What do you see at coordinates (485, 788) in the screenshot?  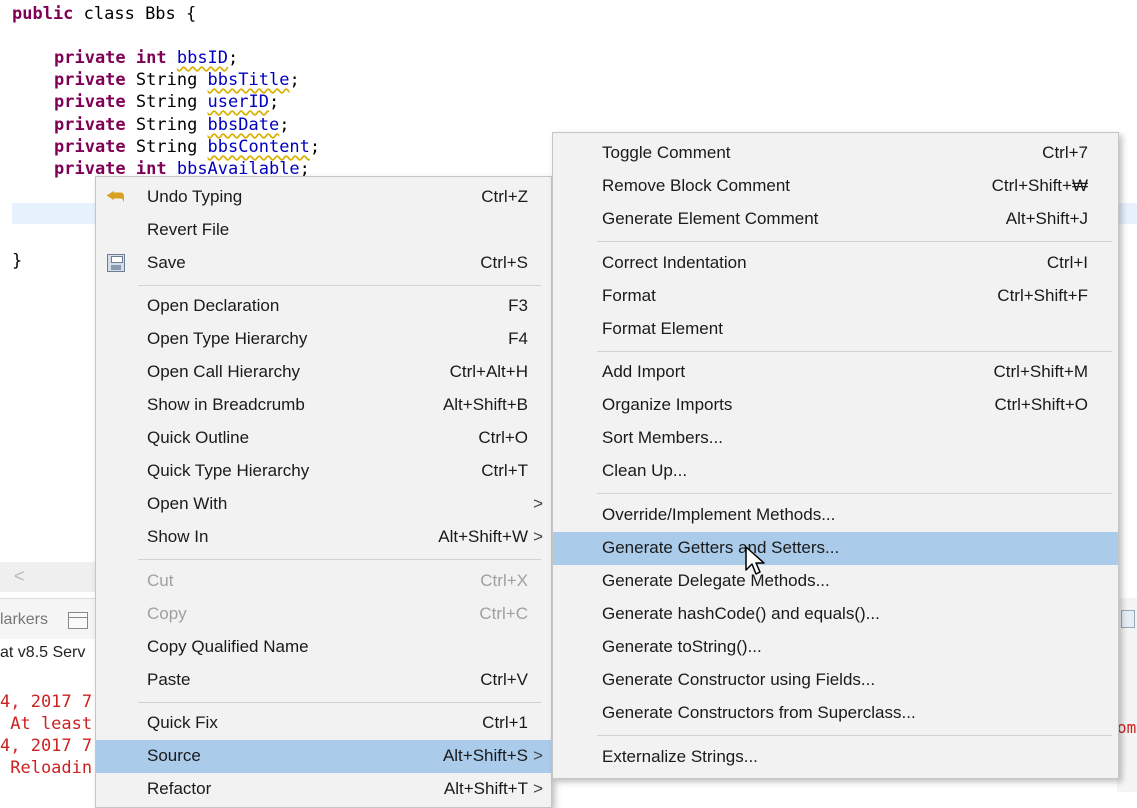 I see `menu-item-shortcut: Alt+Shift+T` at bounding box center [485, 788].